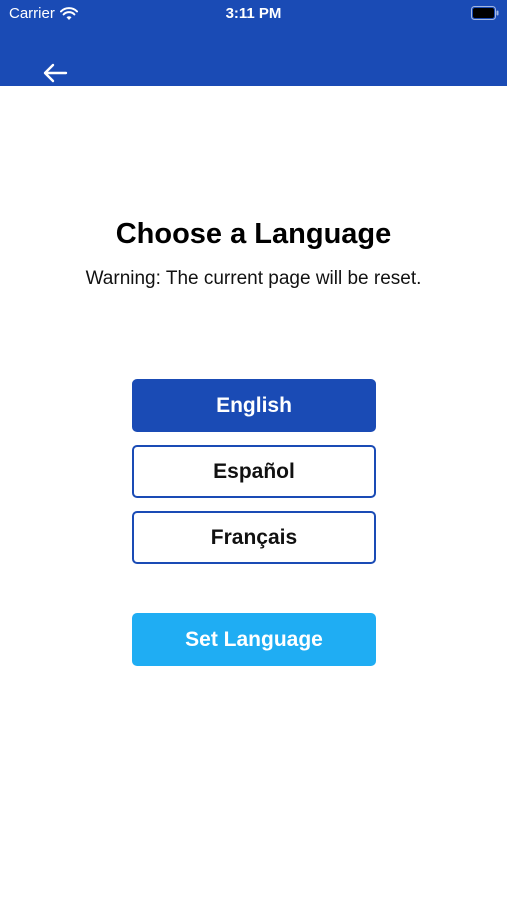 The image size is (507, 900). I want to click on language-option-francais: Français, so click(254, 537).